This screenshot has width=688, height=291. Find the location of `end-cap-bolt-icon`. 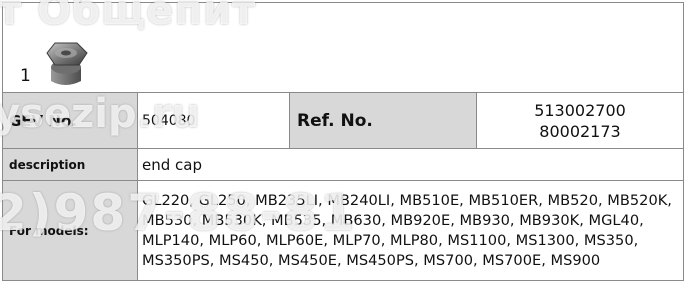

end-cap-bolt-icon is located at coordinates (67, 63).